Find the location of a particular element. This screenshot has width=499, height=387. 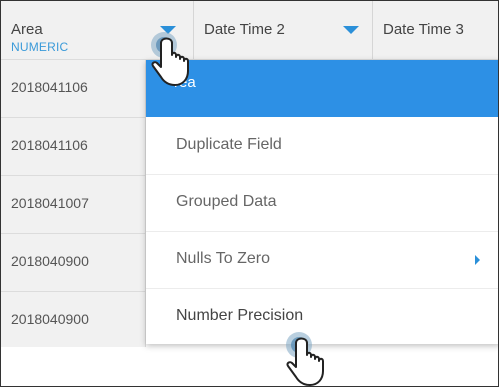

menu-item-nulls-to-zero: Nulls To Zero is located at coordinates (322, 260).